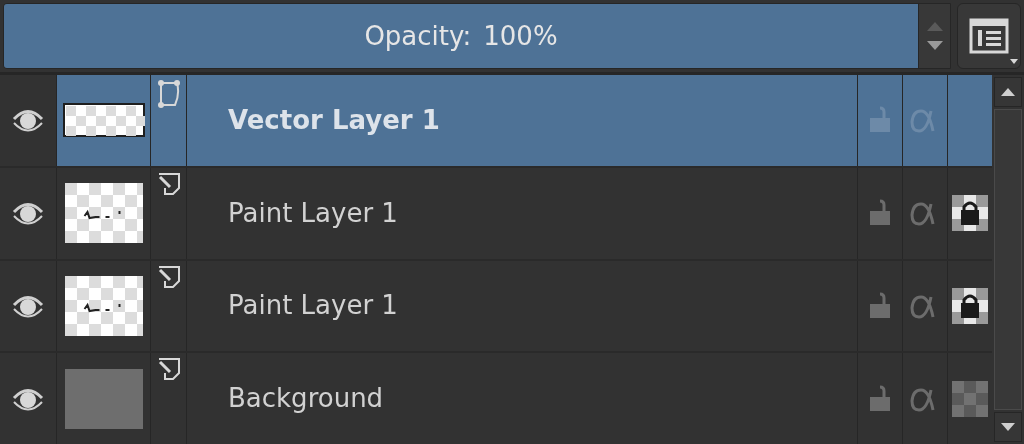 Image resolution: width=1024 pixels, height=444 pixels. I want to click on spin-up-icon, so click(934, 26).